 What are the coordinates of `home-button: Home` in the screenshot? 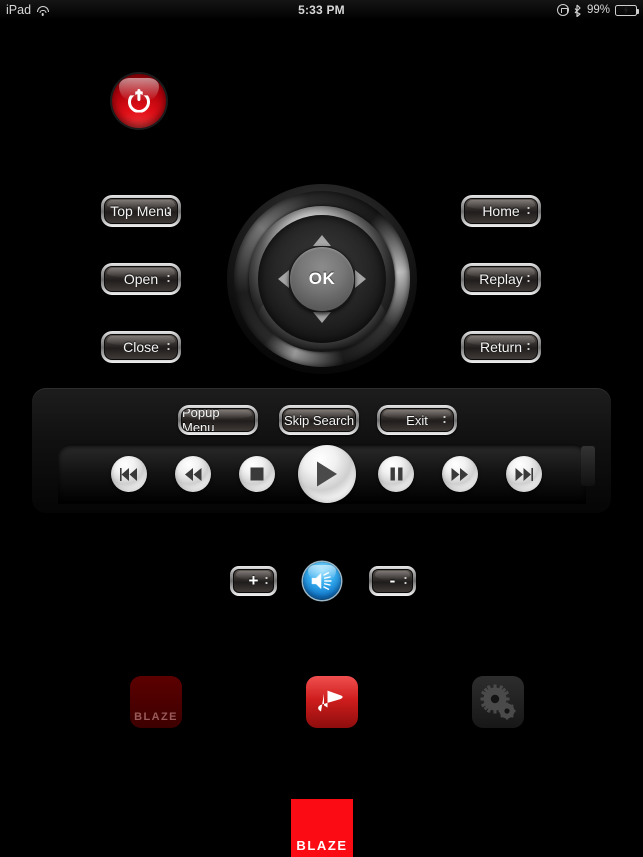 It's located at (501, 211).